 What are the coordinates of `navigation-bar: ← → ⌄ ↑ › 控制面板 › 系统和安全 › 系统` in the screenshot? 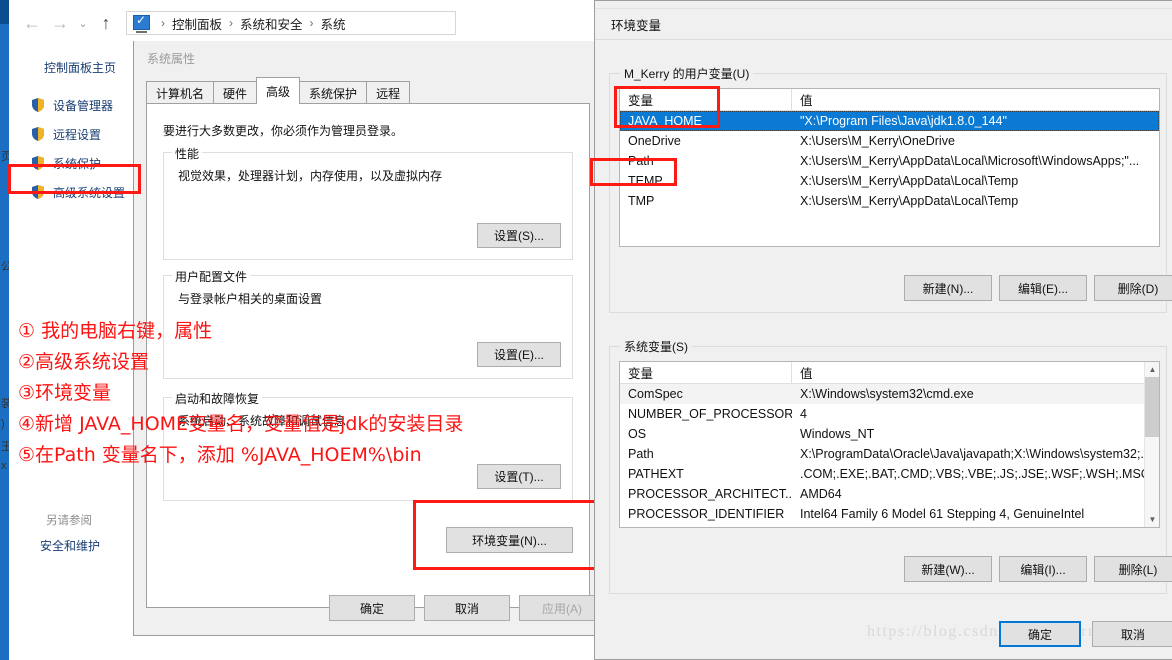 It's located at (308, 23).